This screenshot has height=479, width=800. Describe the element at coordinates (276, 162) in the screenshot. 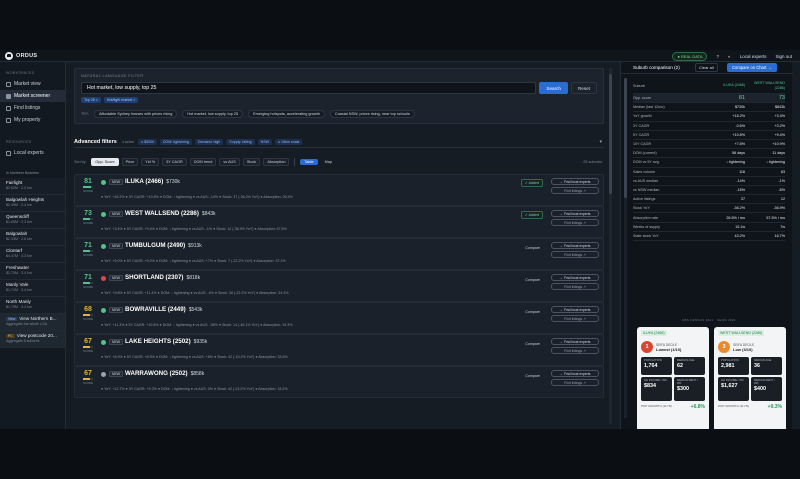

I see `sort-absorption: Absorption` at that location.